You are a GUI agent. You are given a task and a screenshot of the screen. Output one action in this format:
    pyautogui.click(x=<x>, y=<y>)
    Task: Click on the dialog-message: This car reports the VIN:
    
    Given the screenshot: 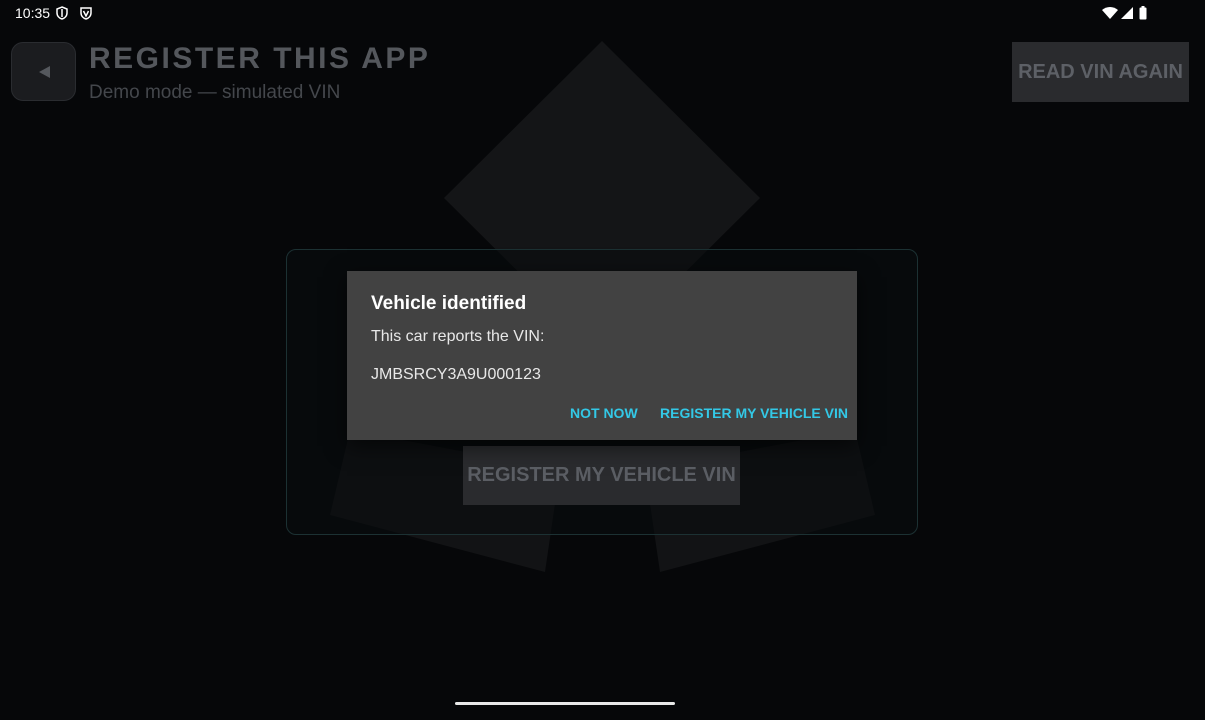 What is the action you would take?
    pyautogui.click(x=458, y=336)
    